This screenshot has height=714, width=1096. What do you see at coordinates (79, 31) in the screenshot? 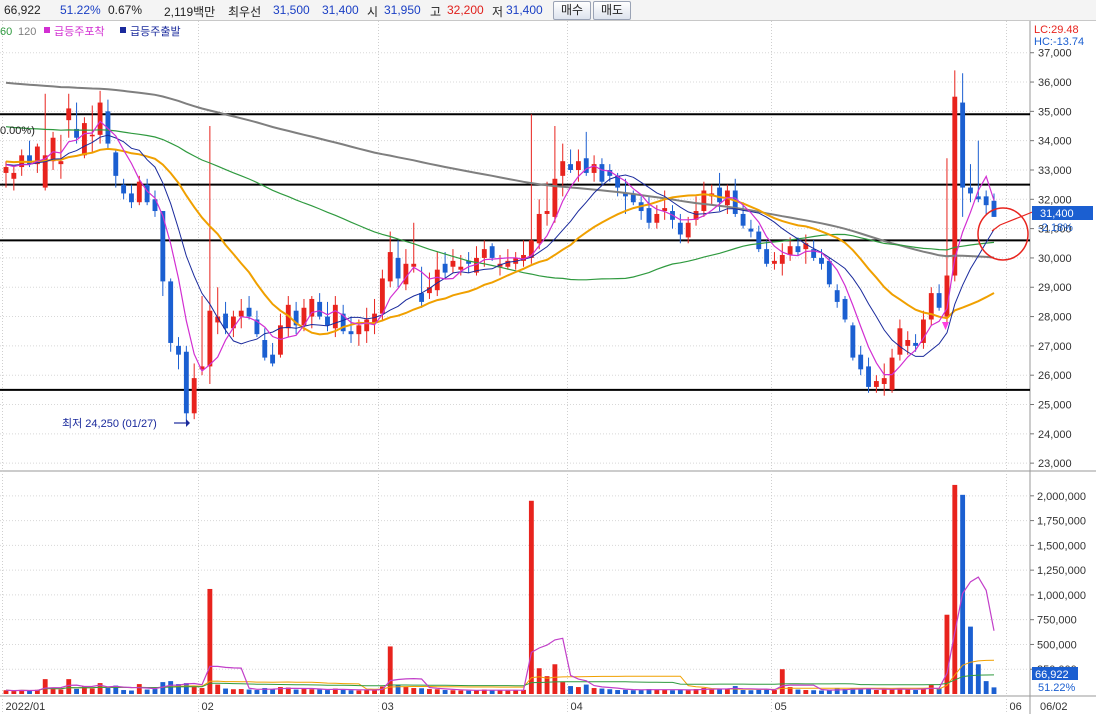
I see `legend-signal1: 급등주포착` at bounding box center [79, 31].